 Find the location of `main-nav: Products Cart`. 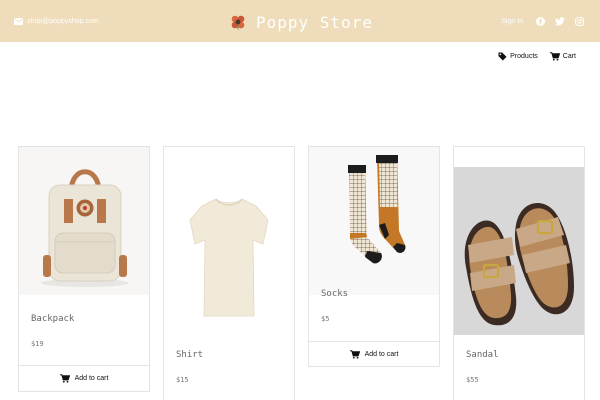

main-nav: Products Cart is located at coordinates (537, 56).